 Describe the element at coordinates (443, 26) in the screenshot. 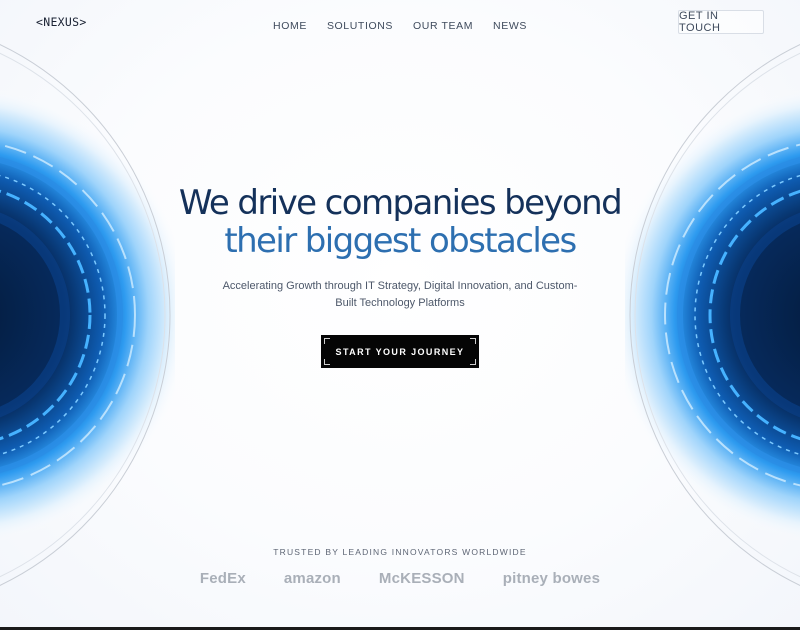

I see `nav-our-team: OUR TEAM` at that location.